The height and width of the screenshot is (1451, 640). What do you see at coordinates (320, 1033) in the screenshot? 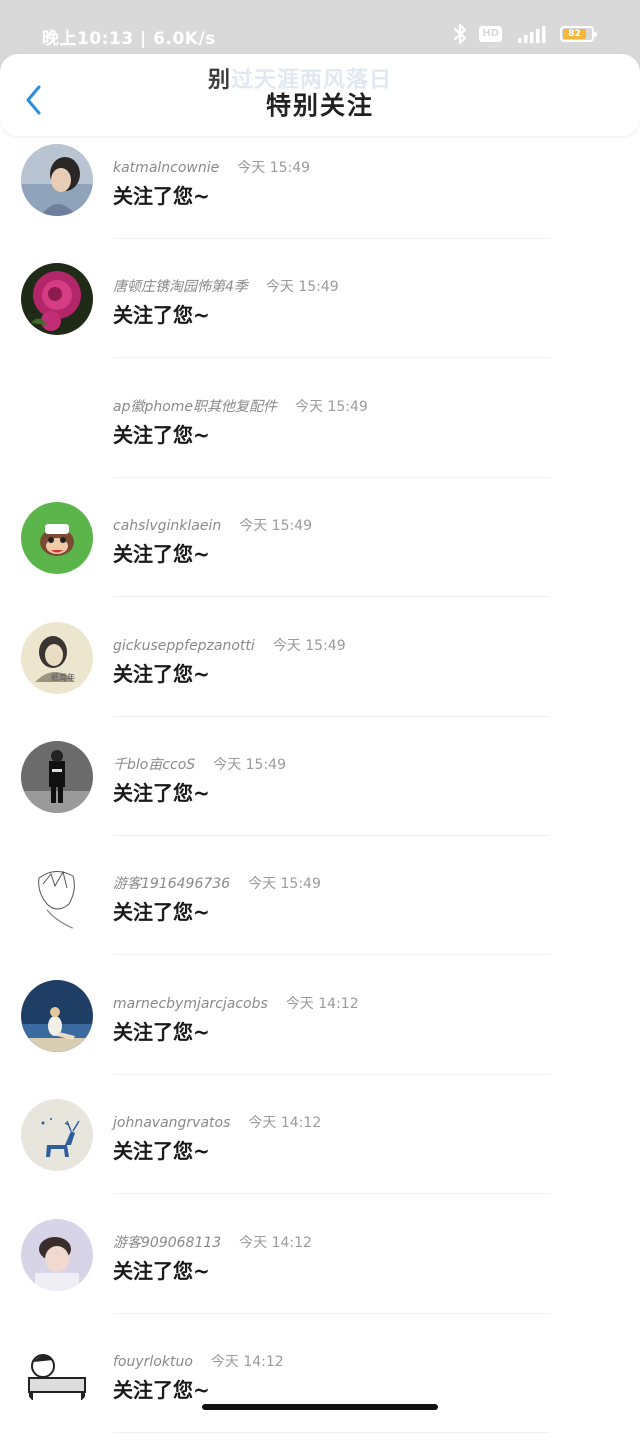
I see `list-item: marnecbymjarcjacobs 今天 14:12 关注了您~` at bounding box center [320, 1033].